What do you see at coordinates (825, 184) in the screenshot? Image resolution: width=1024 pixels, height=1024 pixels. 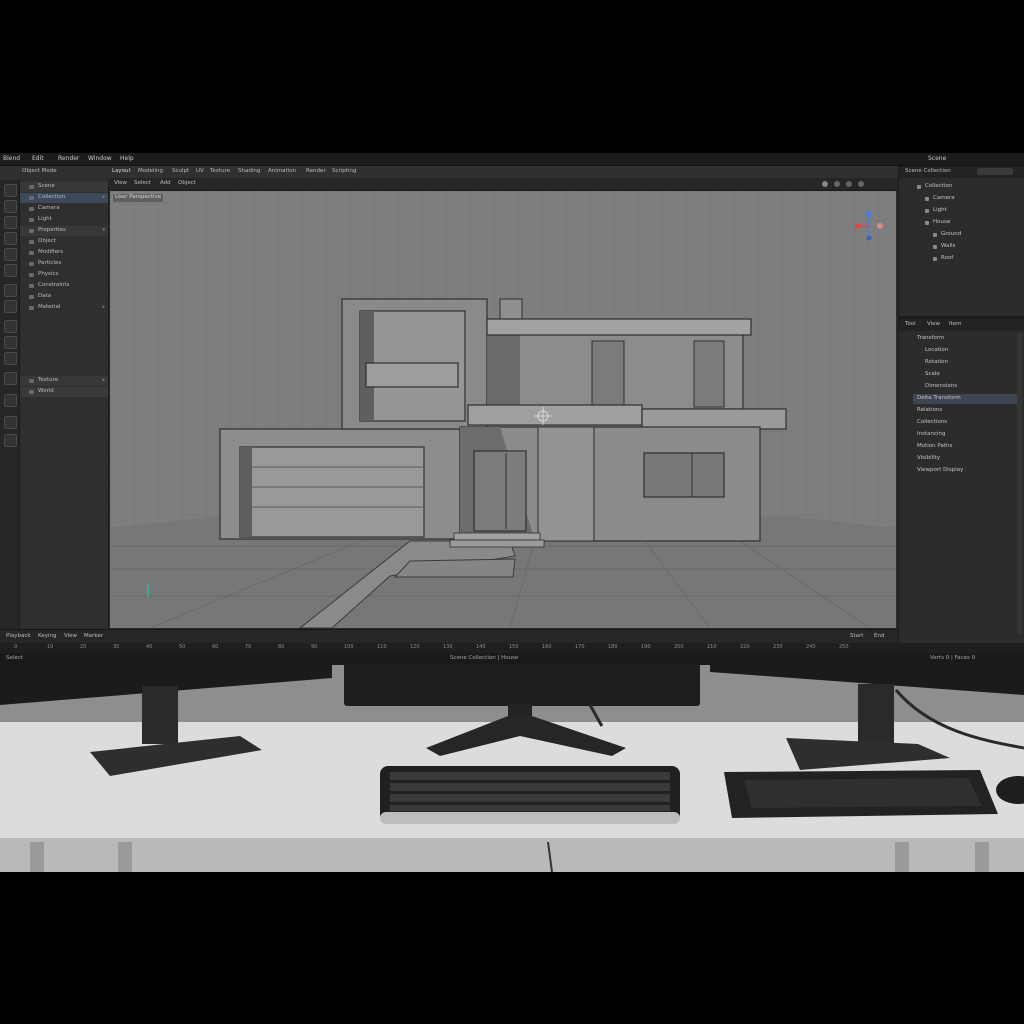 I see `shading-solid-icon` at bounding box center [825, 184].